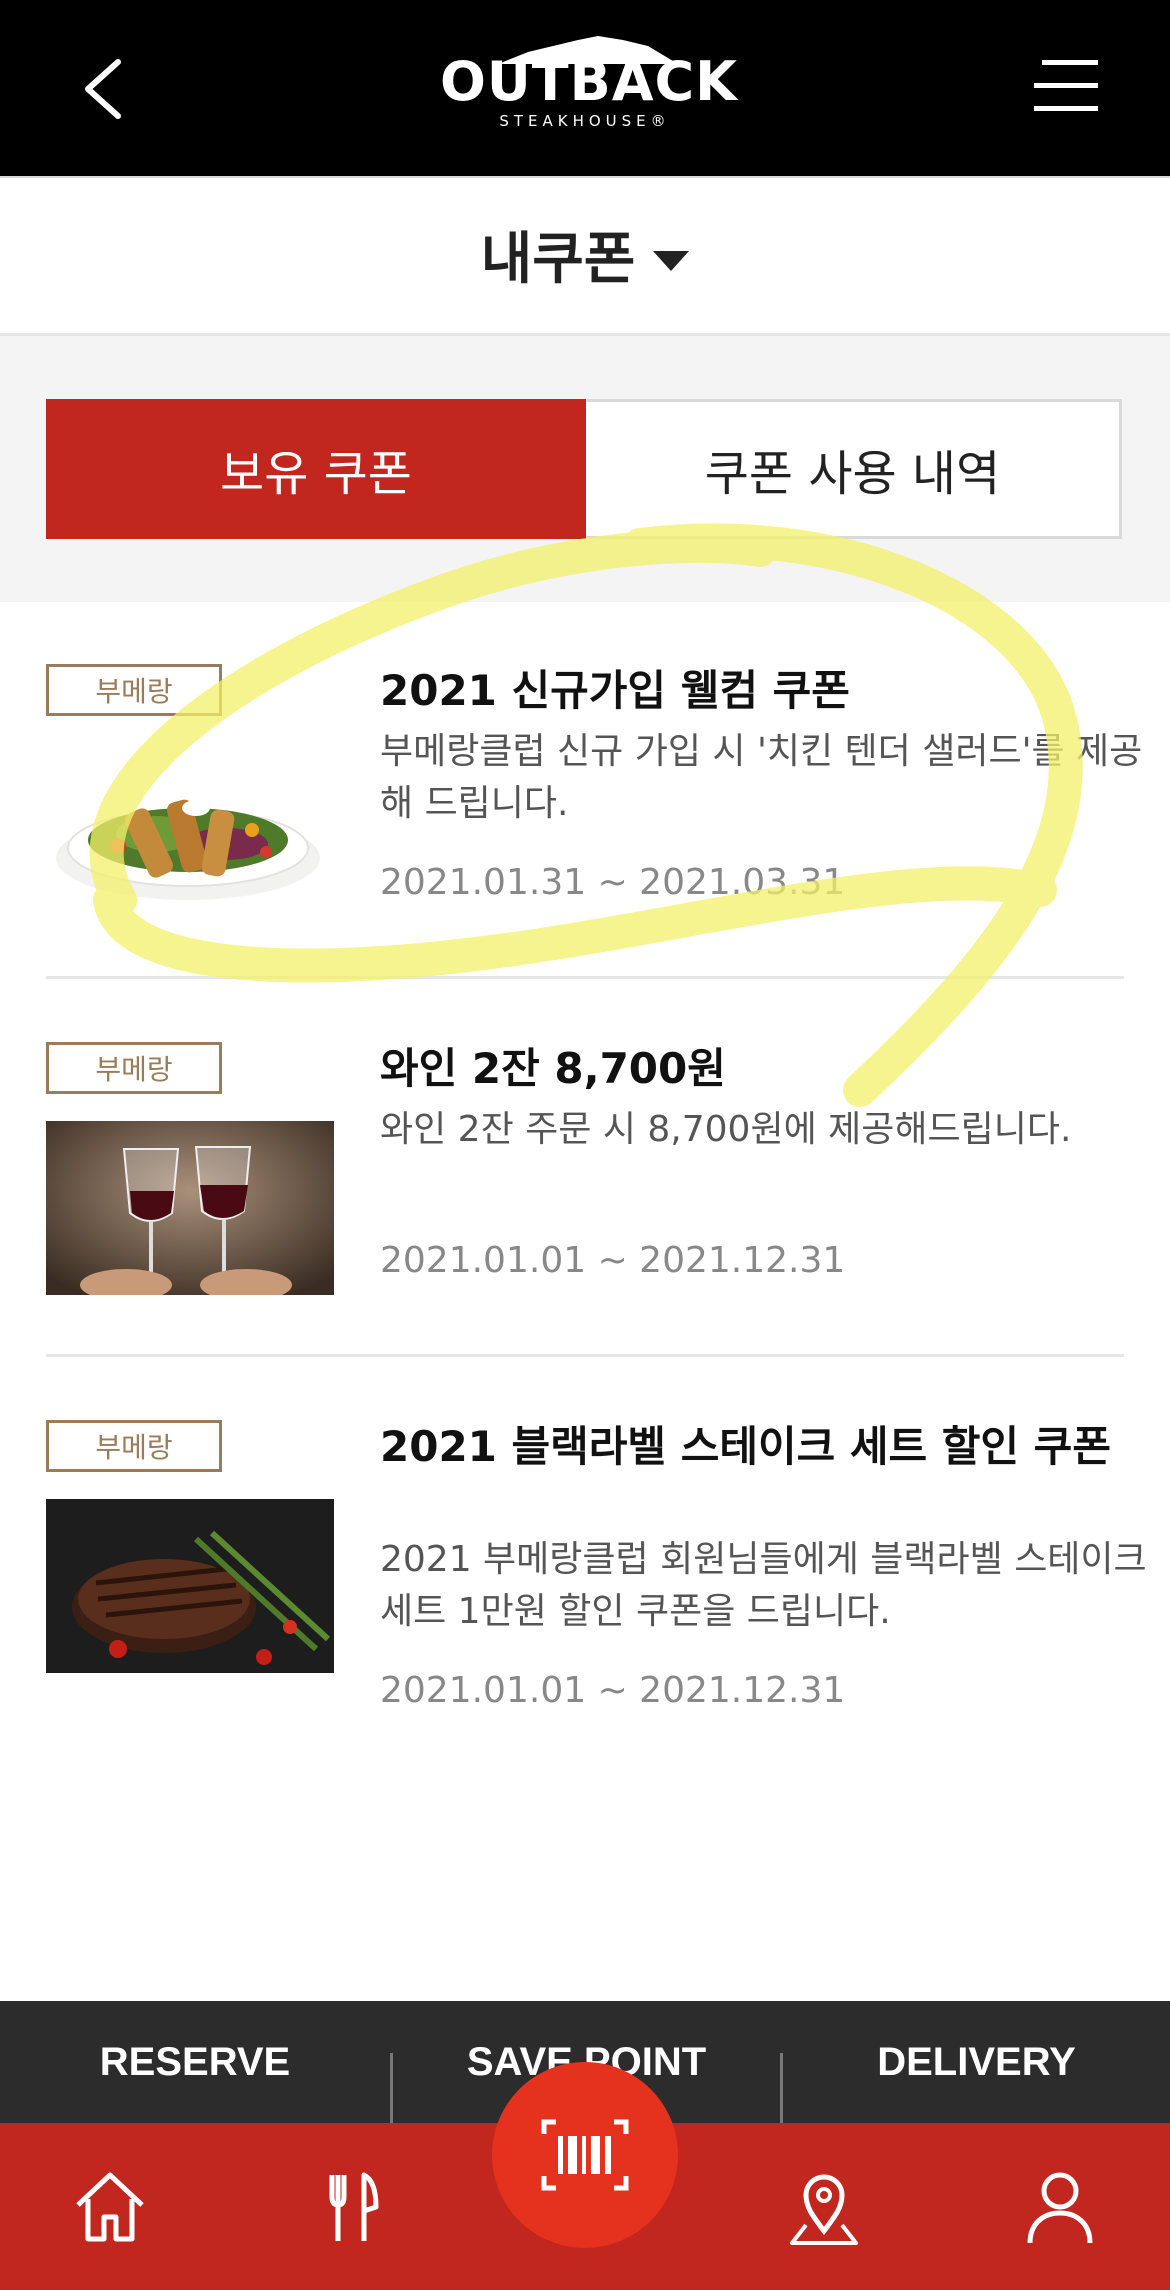  Describe the element at coordinates (110, 2207) in the screenshot. I see `home-icon` at that location.